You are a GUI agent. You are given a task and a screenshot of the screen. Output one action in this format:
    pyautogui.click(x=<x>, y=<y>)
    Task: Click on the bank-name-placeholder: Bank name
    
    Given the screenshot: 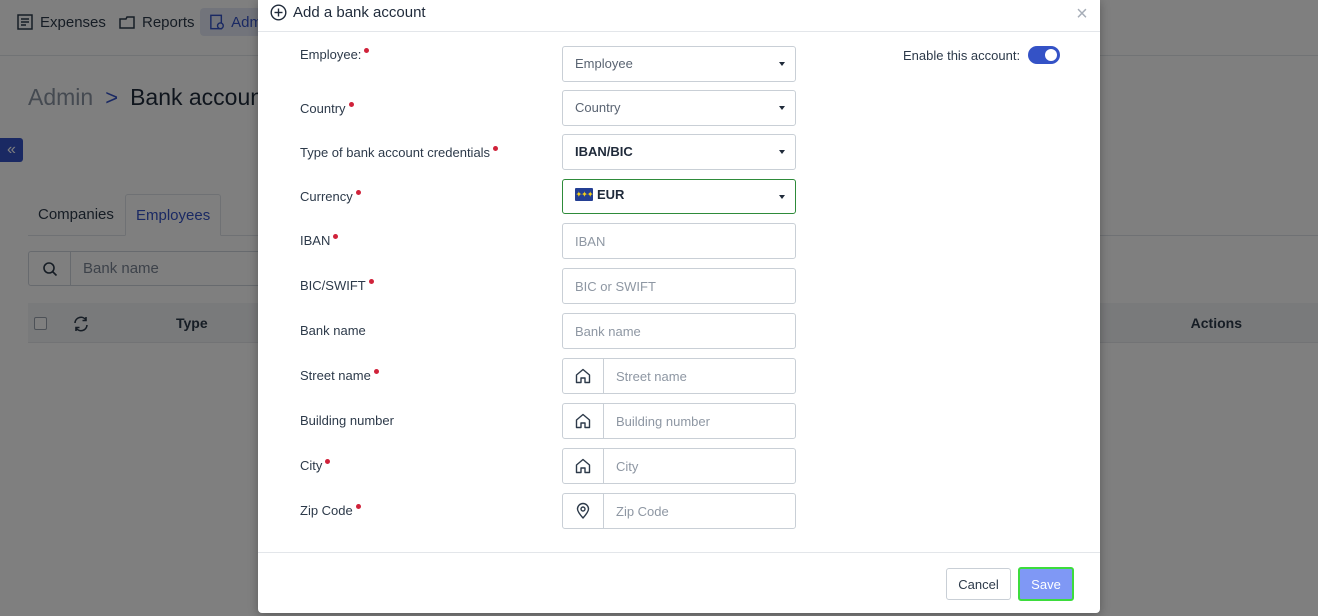 What is the action you would take?
    pyautogui.click(x=608, y=331)
    